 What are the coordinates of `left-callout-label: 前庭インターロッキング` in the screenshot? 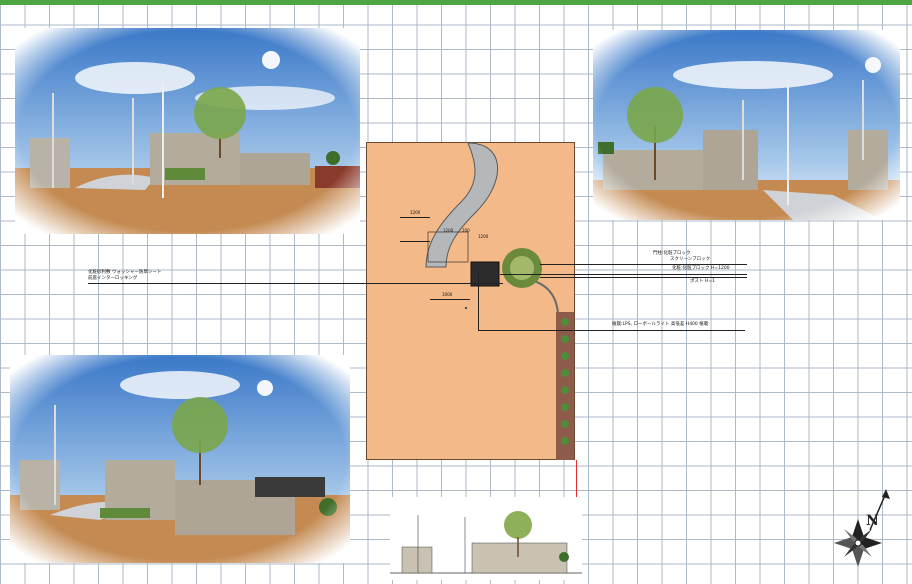 It's located at (113, 278).